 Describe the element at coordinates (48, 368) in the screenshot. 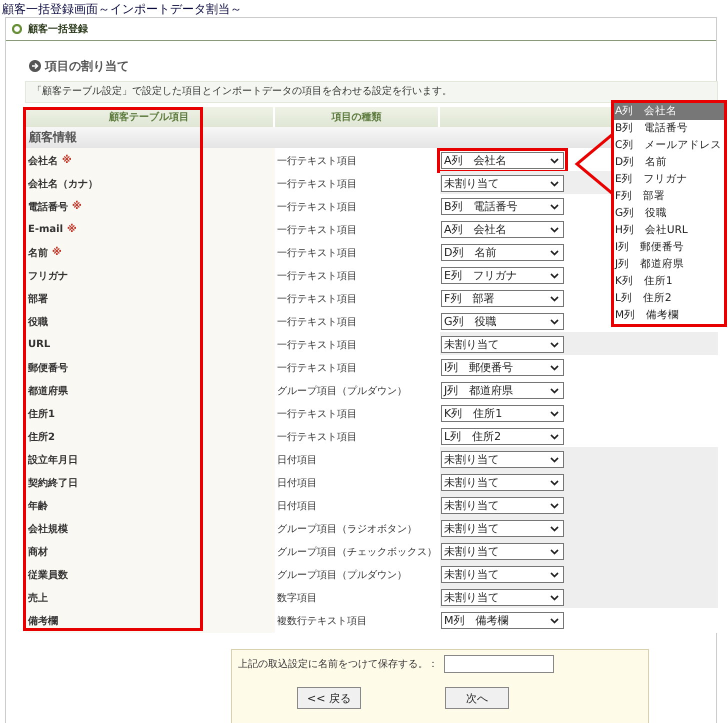

I see `field-name: 郵便番号` at that location.